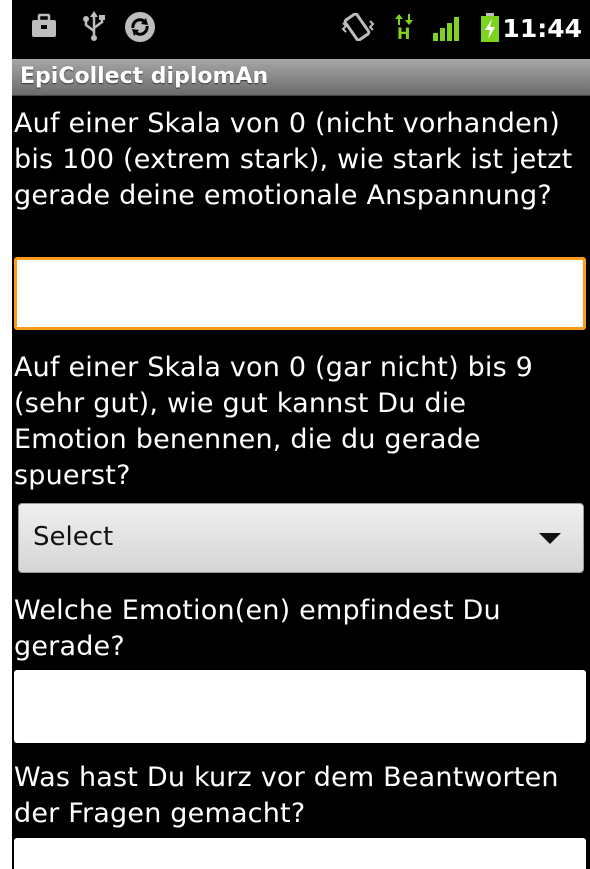 This screenshot has height=869, width=590. I want to click on app-title: EpiCollect diplomAn, so click(144, 76).